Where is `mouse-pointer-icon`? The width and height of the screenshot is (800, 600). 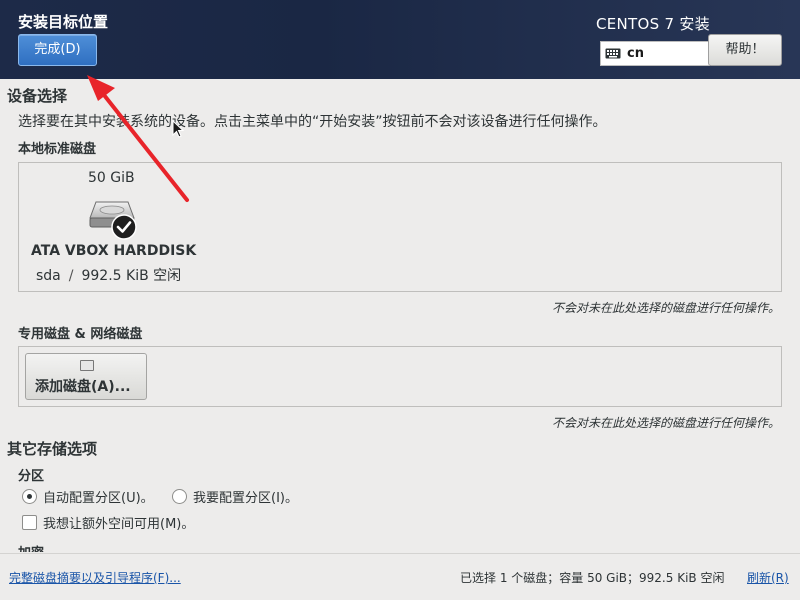 mouse-pointer-icon is located at coordinates (178, 129).